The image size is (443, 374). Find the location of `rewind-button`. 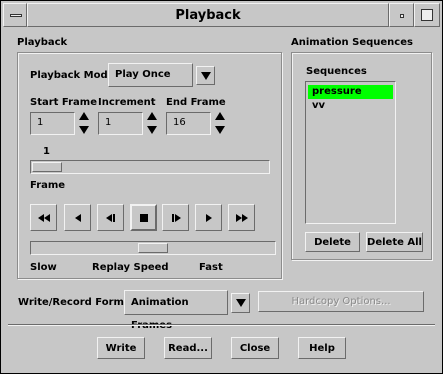

rewind-button is located at coordinates (43, 217).